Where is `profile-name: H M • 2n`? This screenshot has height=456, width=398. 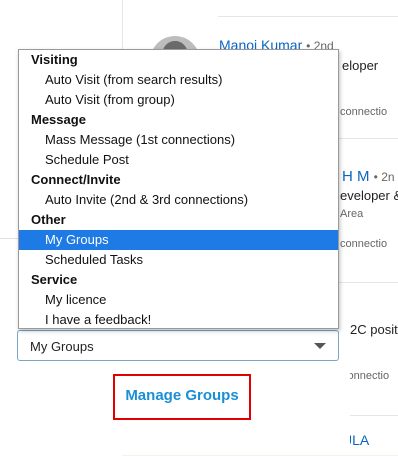
profile-name: H M • 2n is located at coordinates (368, 176).